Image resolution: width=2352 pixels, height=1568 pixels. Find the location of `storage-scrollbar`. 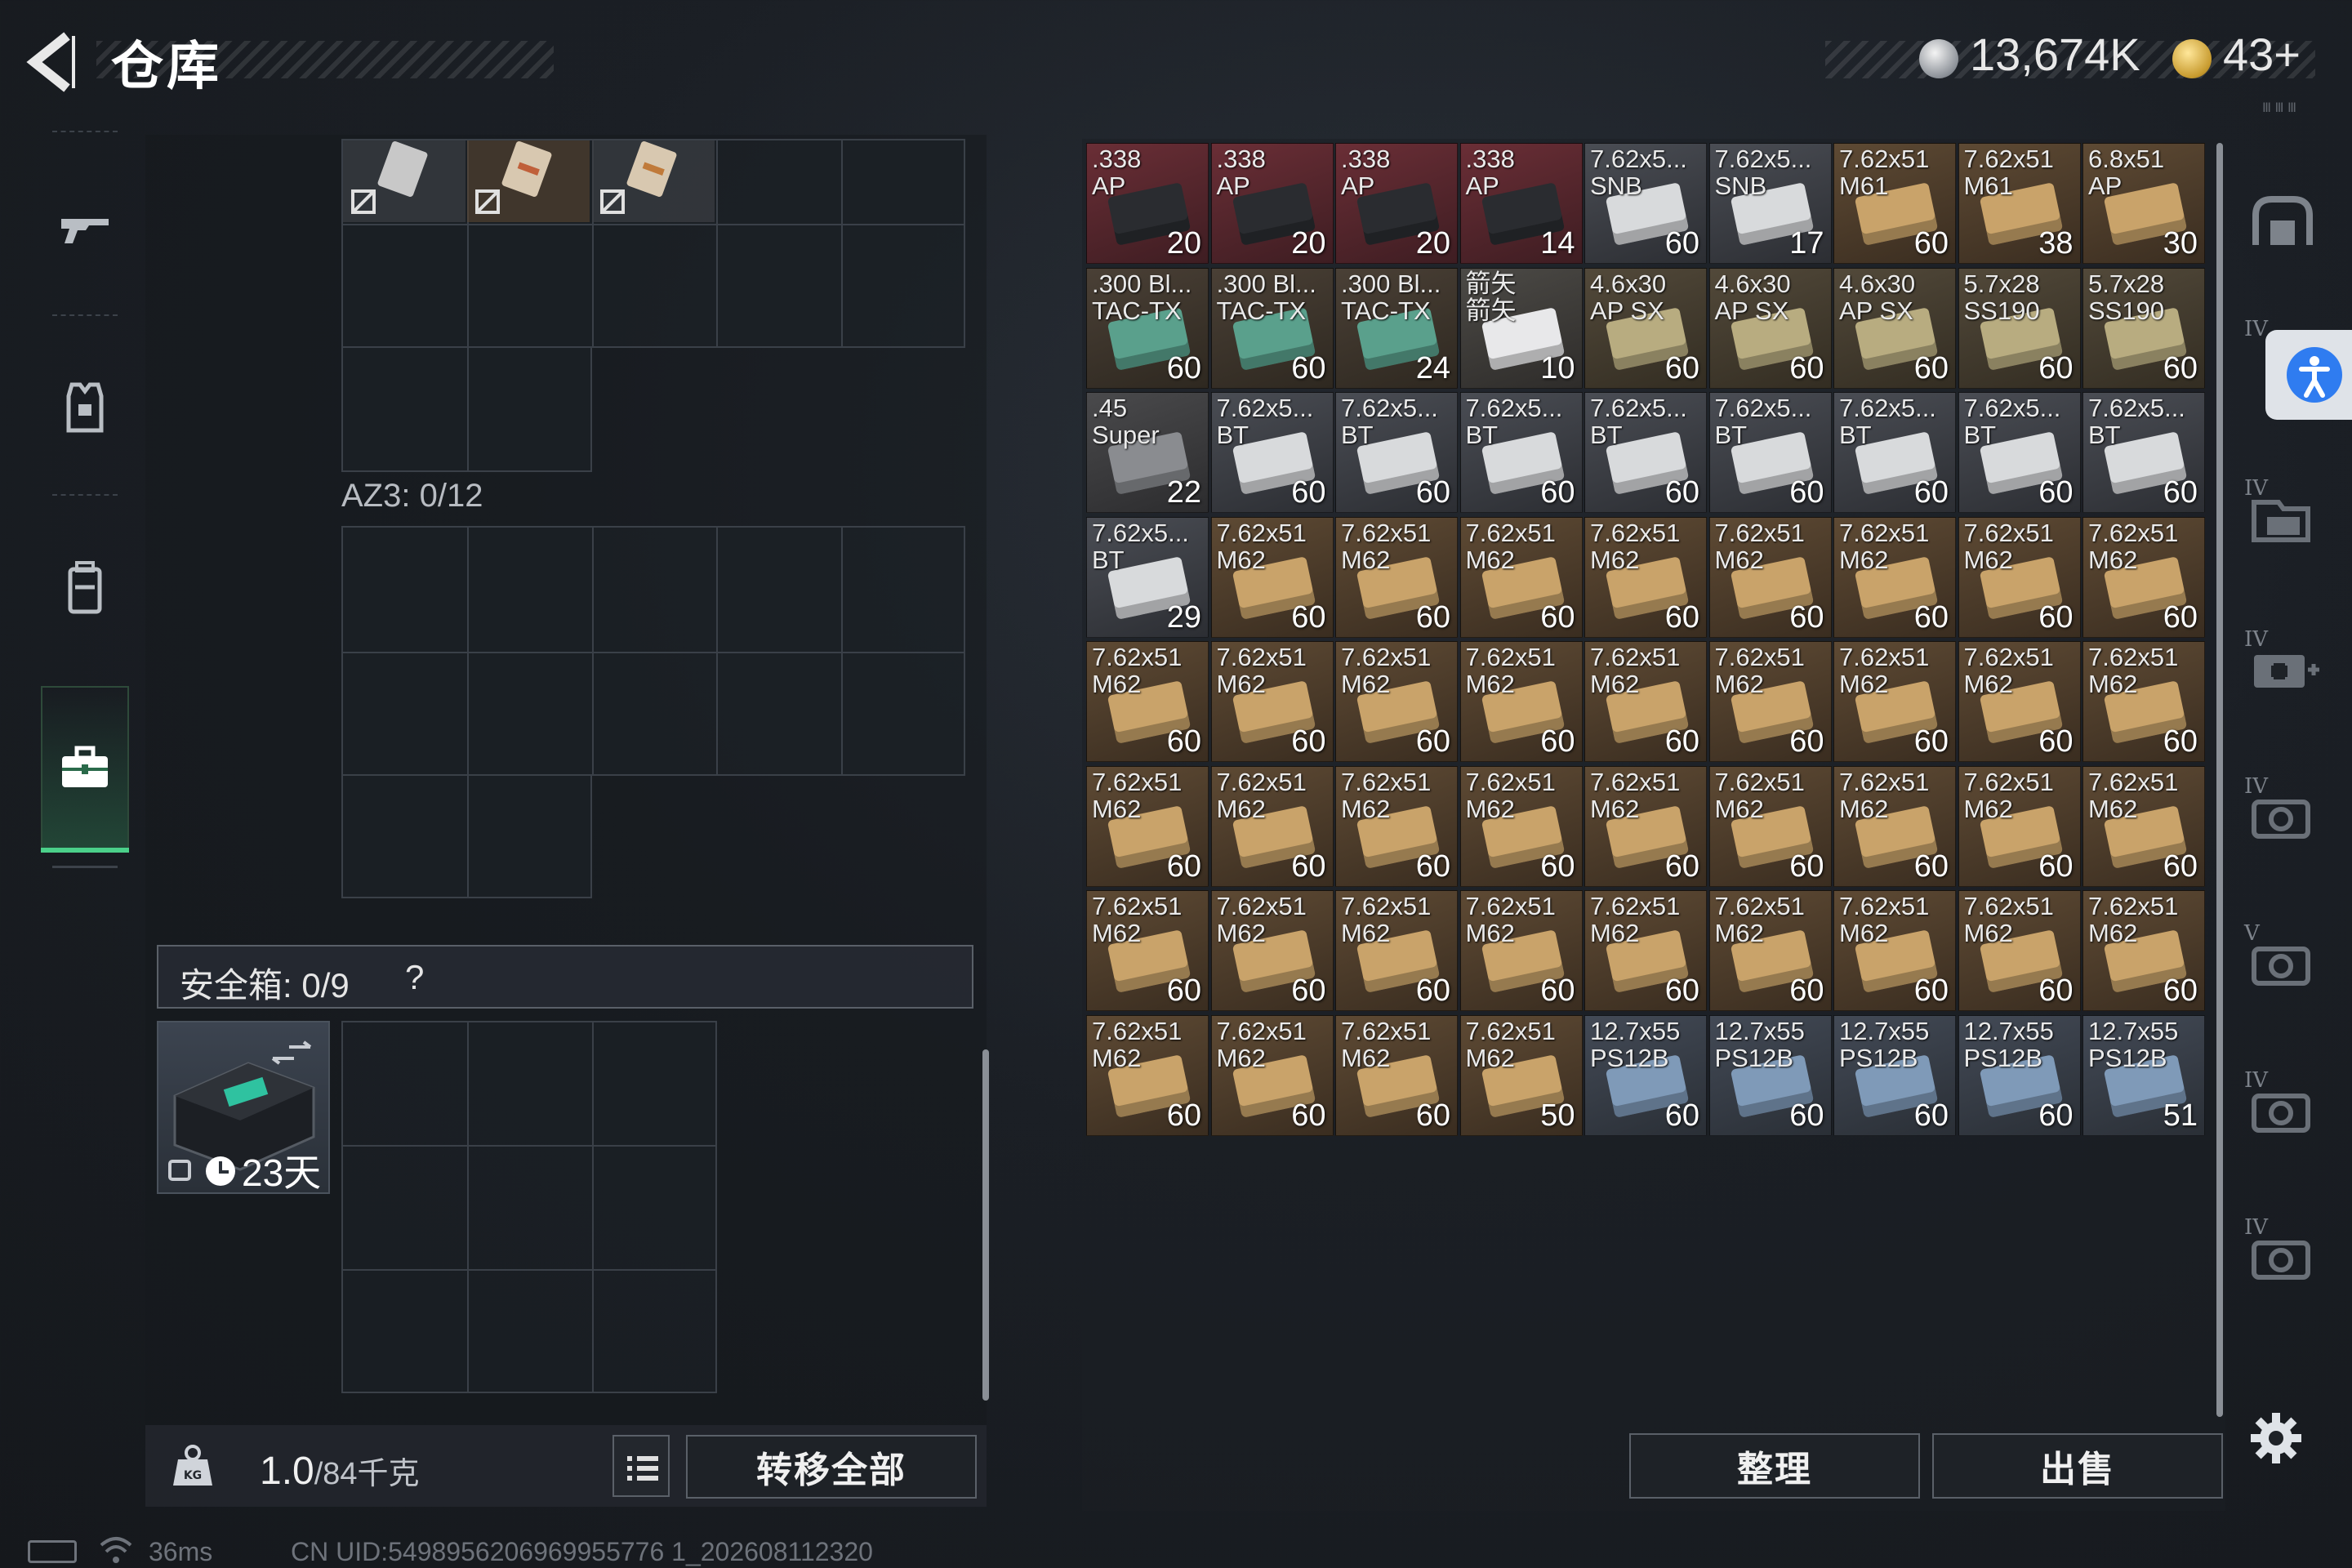

storage-scrollbar is located at coordinates (2219, 780).